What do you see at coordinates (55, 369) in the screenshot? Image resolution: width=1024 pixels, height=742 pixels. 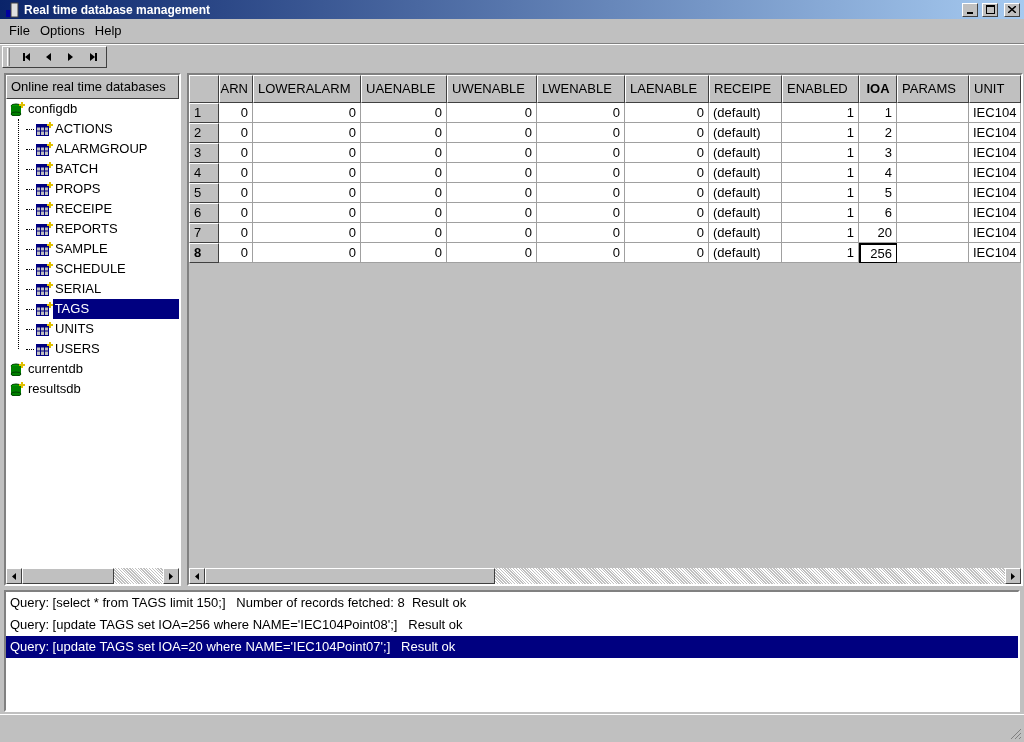 I see `tree-item: currentdb` at bounding box center [55, 369].